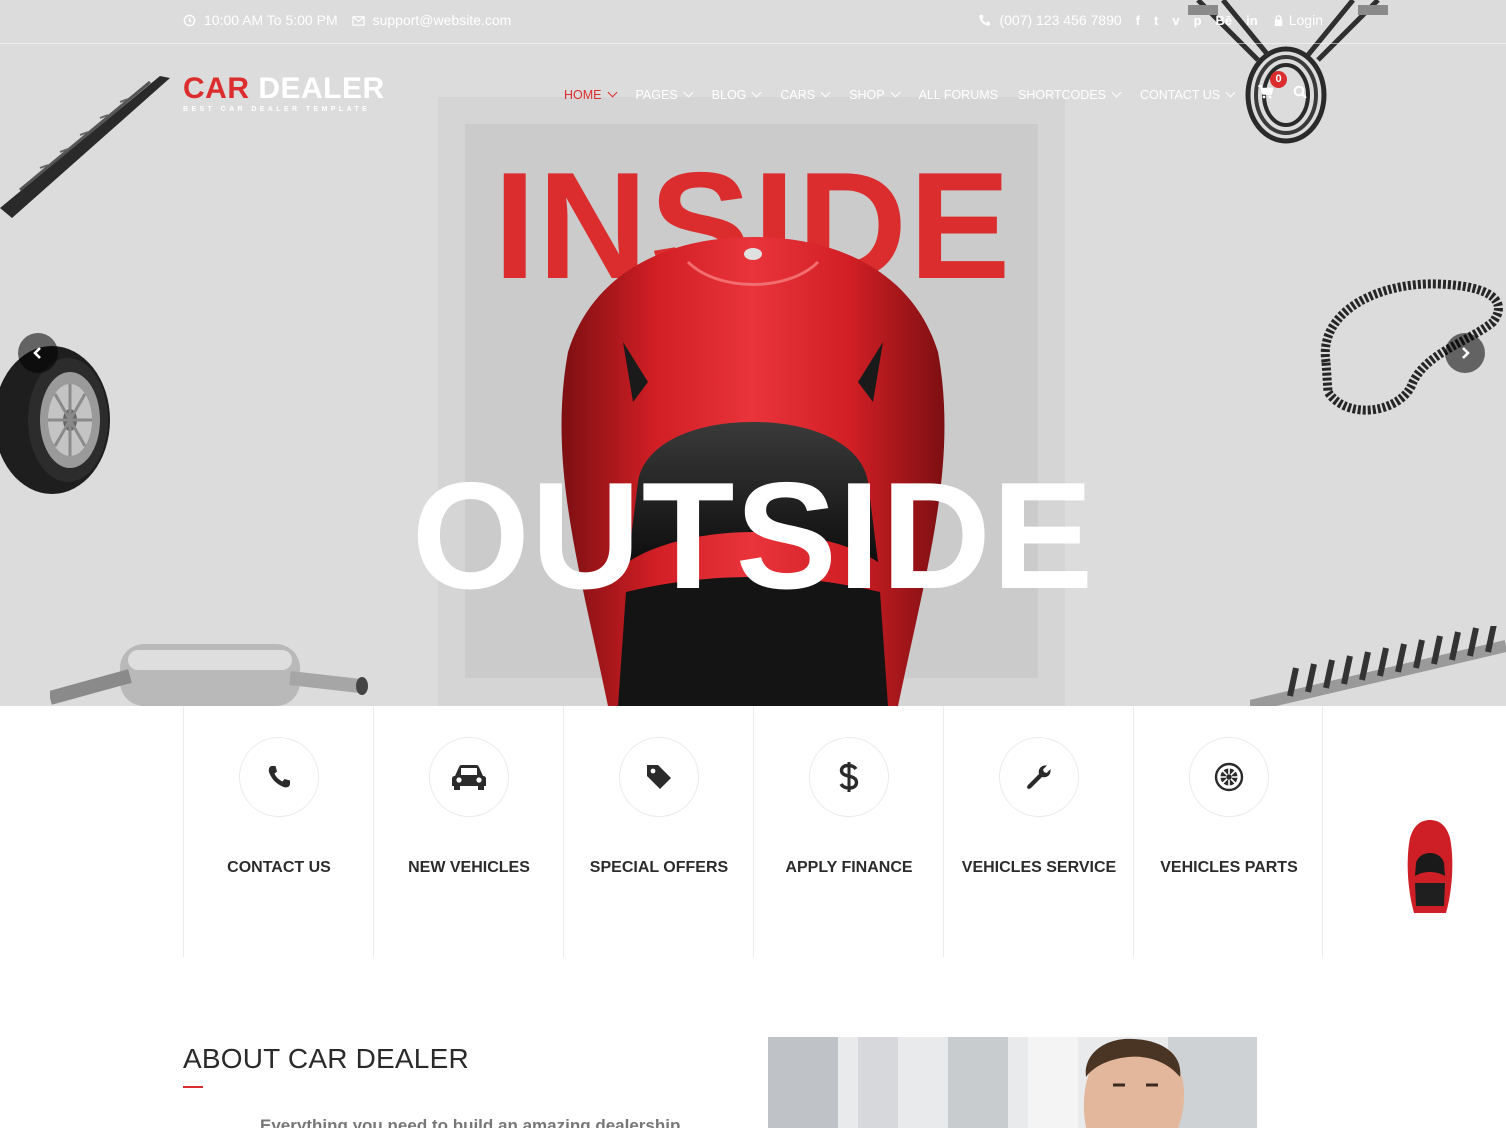  What do you see at coordinates (659, 867) in the screenshot?
I see `service-label: SPECIAL OFFERS` at bounding box center [659, 867].